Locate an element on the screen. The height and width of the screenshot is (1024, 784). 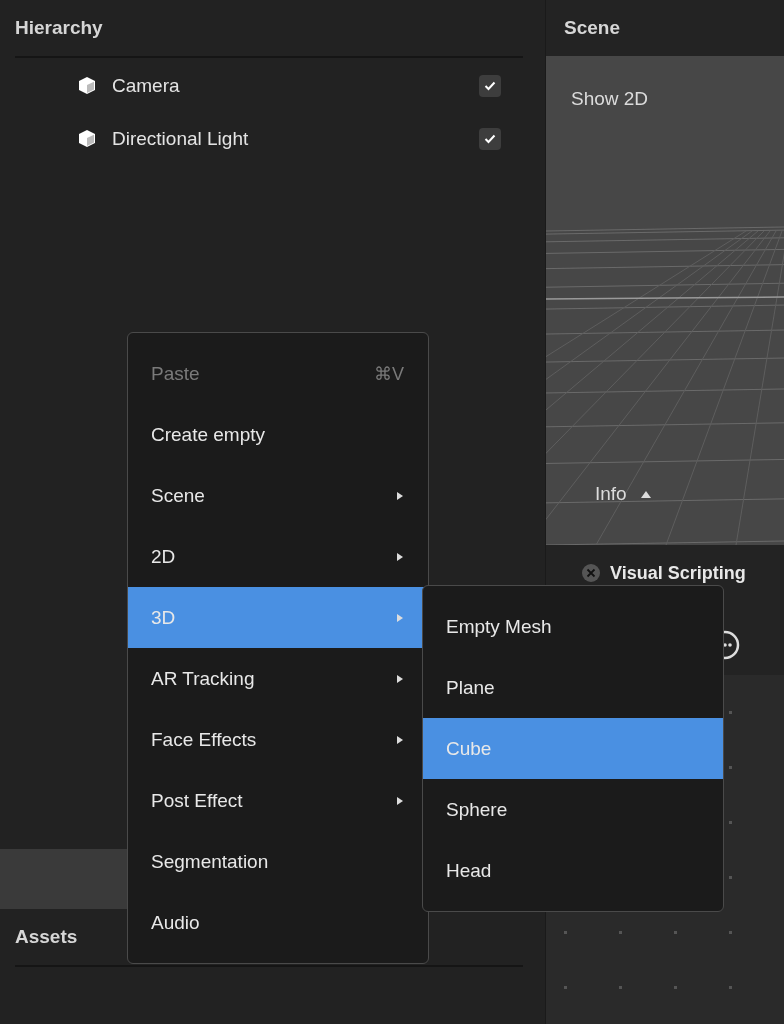
panel-title: Scene is located at coordinates (592, 28).